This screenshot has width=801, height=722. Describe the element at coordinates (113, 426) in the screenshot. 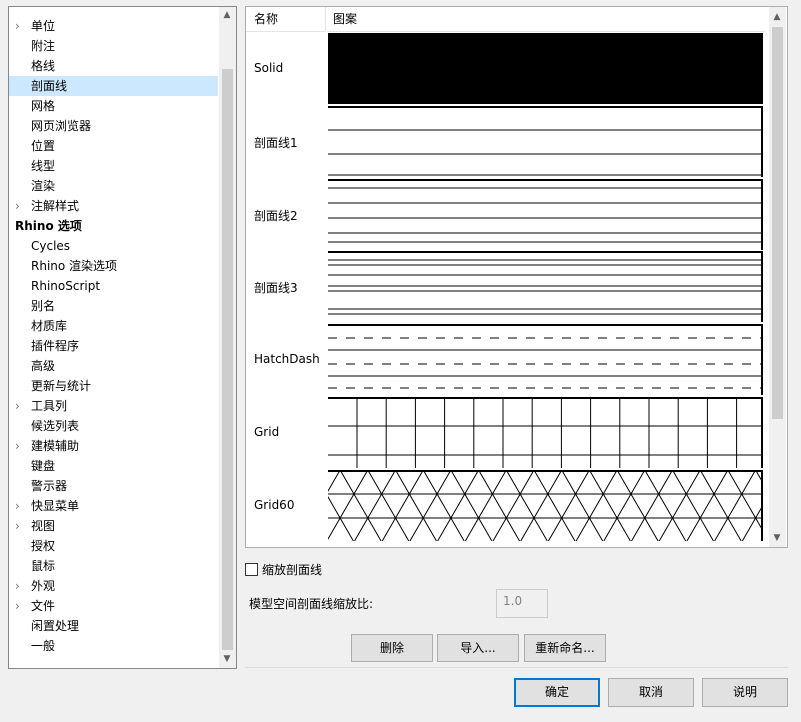

I see `tree-item: 候选列表` at that location.